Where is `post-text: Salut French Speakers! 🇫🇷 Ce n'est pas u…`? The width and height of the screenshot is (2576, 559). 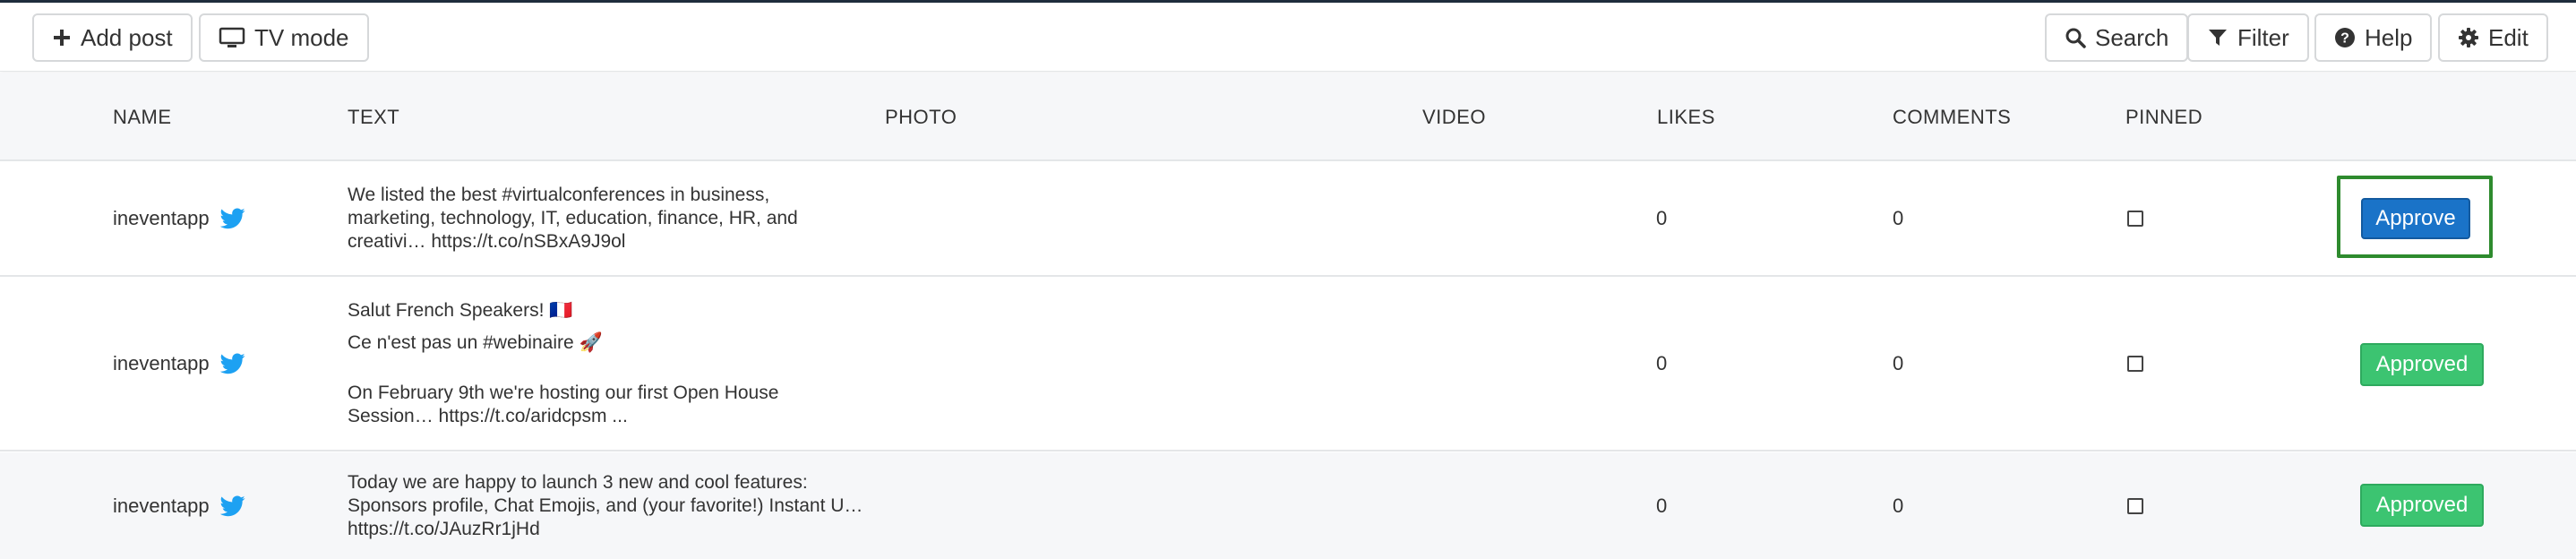 post-text: Salut French Speakers! 🇫🇷 Ce n'est pas u… is located at coordinates (616, 364).